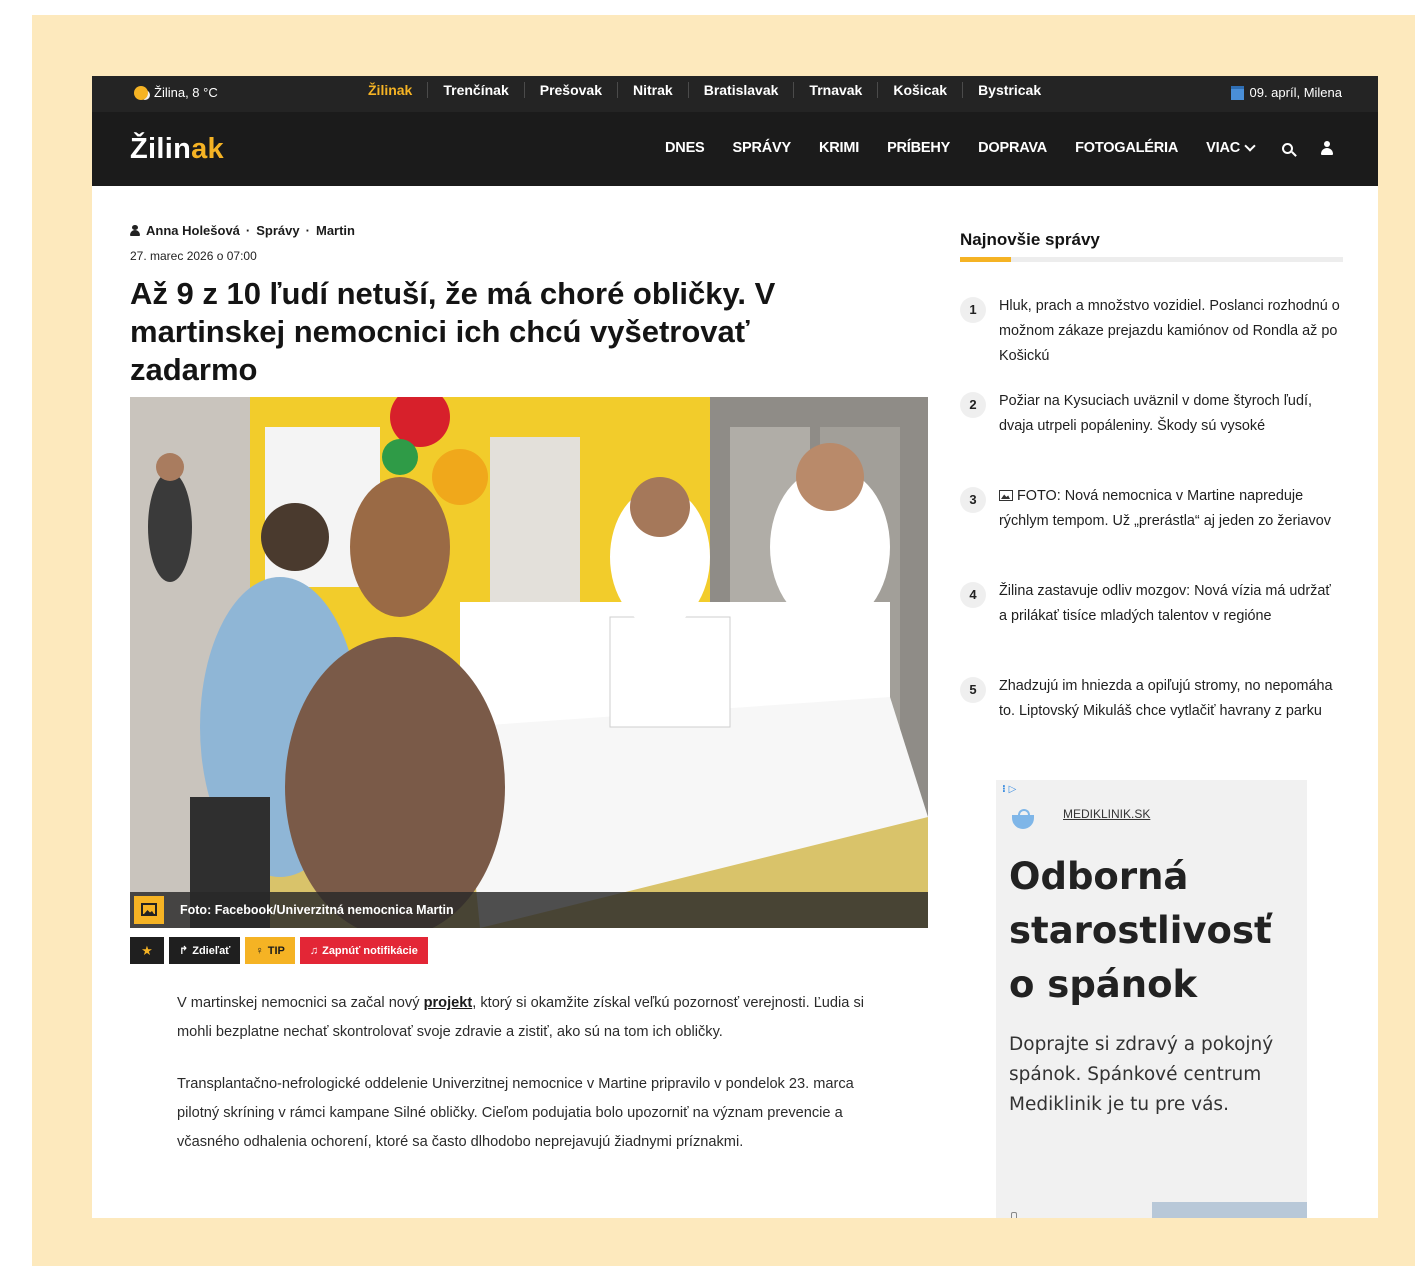  Describe the element at coordinates (448, 1003) in the screenshot. I see `project-link: projekt` at that location.